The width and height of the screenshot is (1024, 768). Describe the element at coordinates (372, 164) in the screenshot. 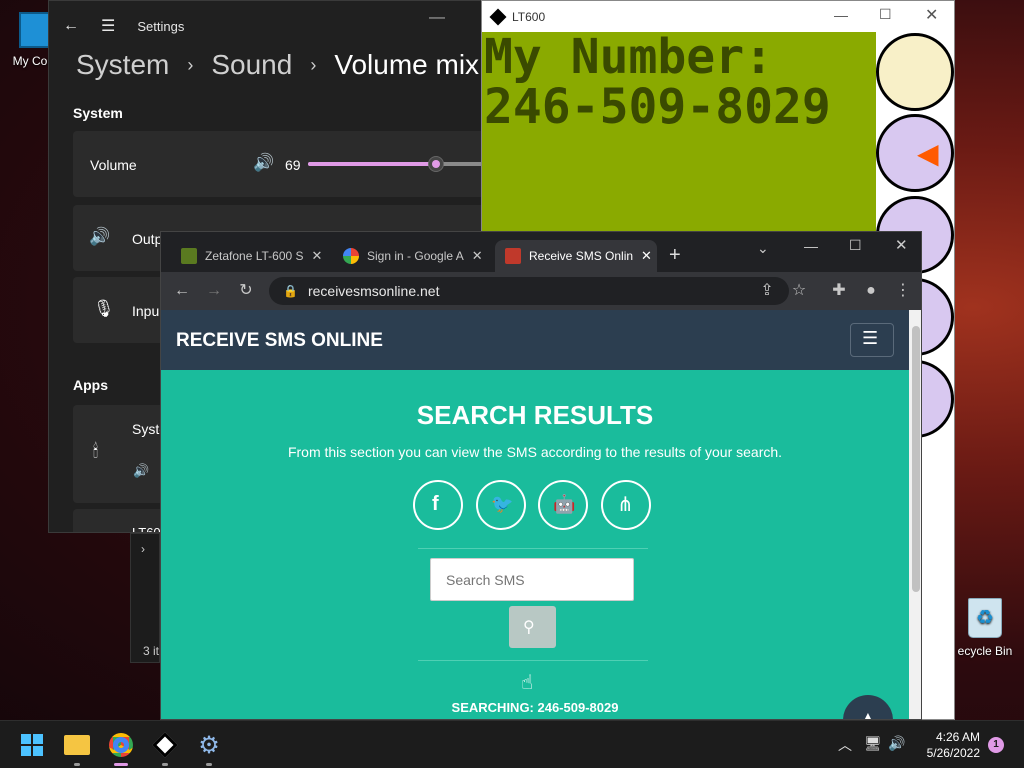

I see `volume-slider-fill` at that location.